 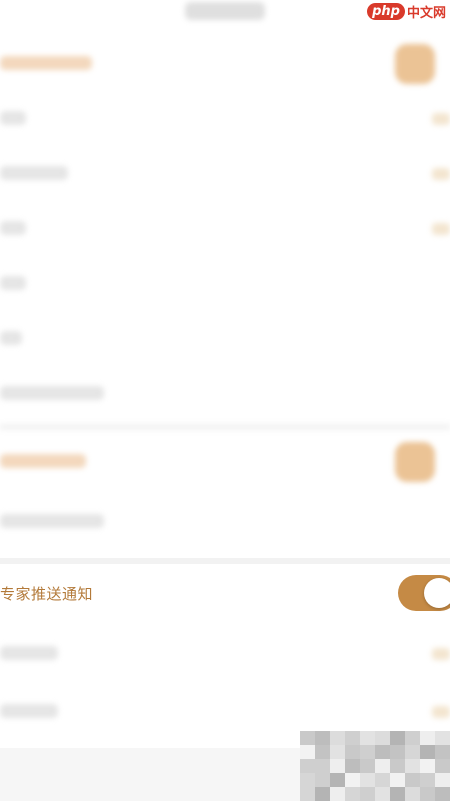 I want to click on page-title, so click(x=225, y=11).